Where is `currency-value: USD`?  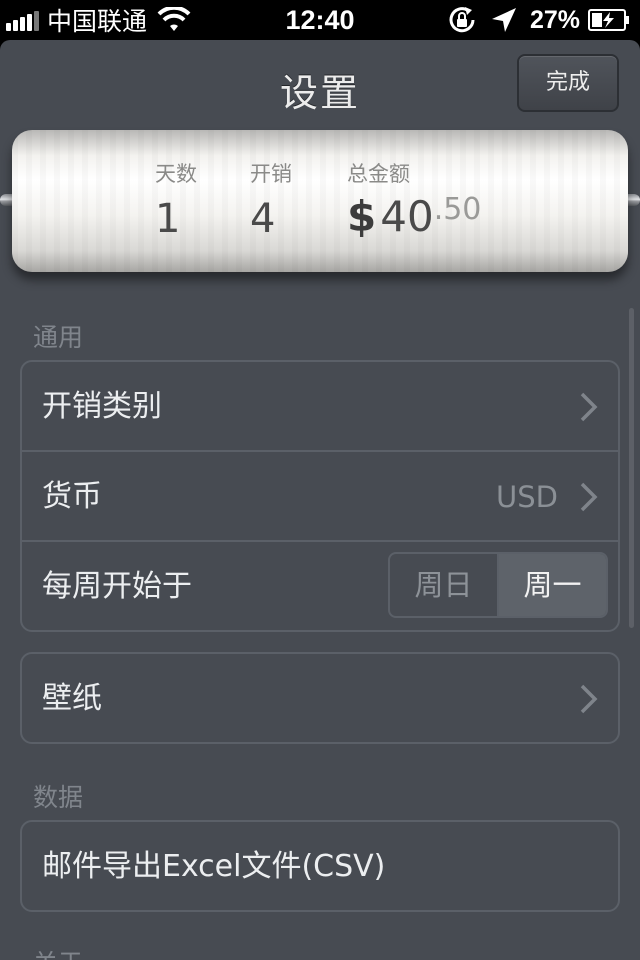 currency-value: USD is located at coordinates (527, 497).